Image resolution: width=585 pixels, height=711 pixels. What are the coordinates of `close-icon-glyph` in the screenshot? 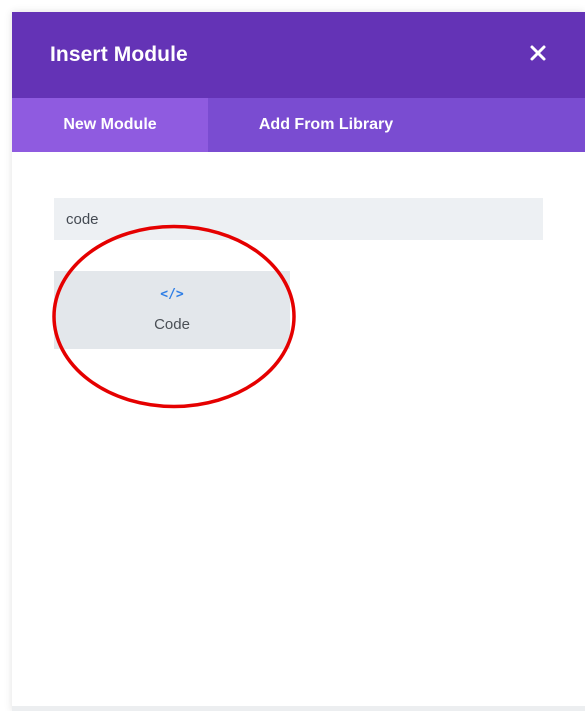 It's located at (538, 53).